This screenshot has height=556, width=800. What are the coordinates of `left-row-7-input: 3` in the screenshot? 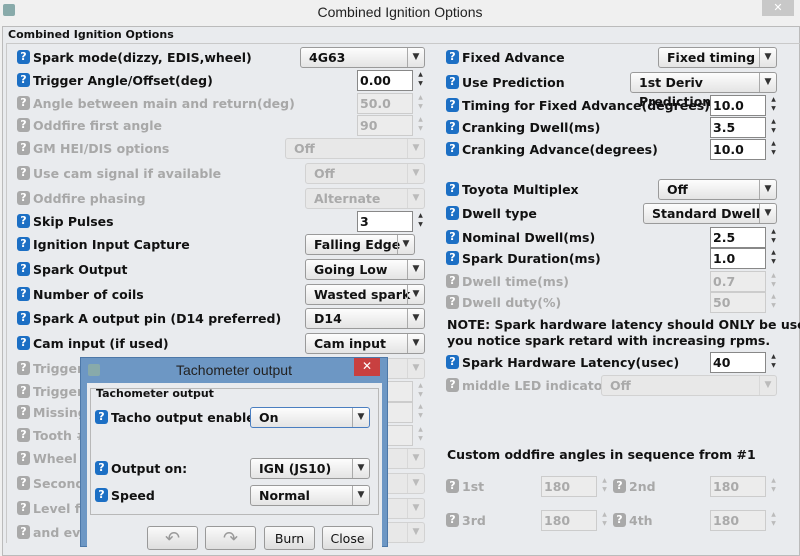 It's located at (385, 221).